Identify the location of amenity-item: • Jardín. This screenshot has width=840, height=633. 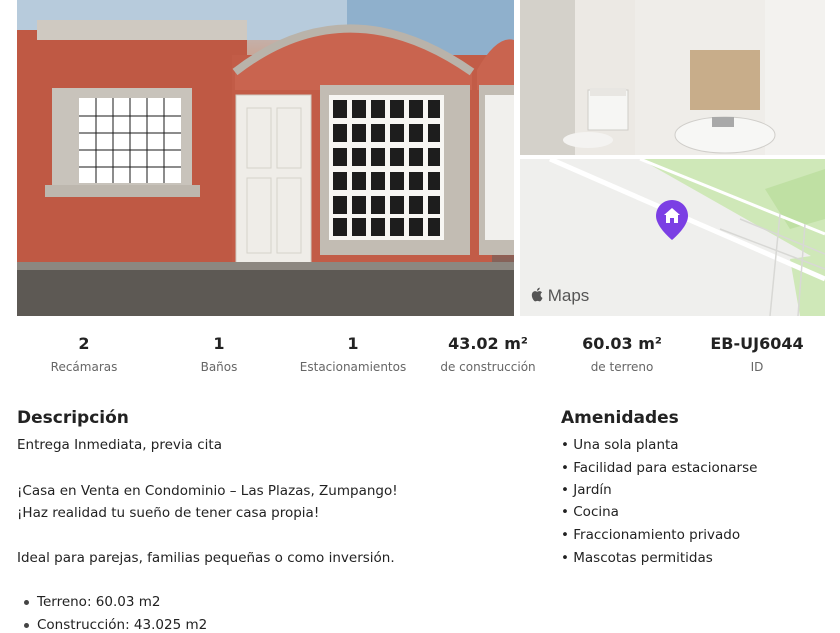
(586, 490).